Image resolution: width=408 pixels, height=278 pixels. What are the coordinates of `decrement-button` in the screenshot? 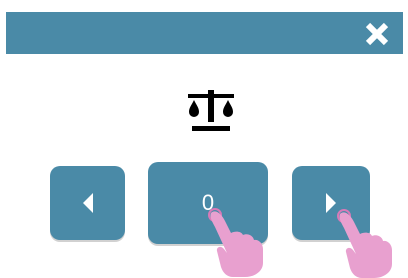 It's located at (87, 203).